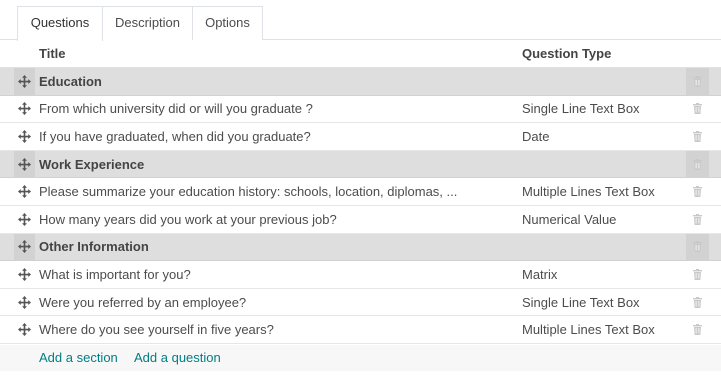 This screenshot has width=721, height=376. Describe the element at coordinates (78, 357) in the screenshot. I see `add-section-link: Add a section` at that location.